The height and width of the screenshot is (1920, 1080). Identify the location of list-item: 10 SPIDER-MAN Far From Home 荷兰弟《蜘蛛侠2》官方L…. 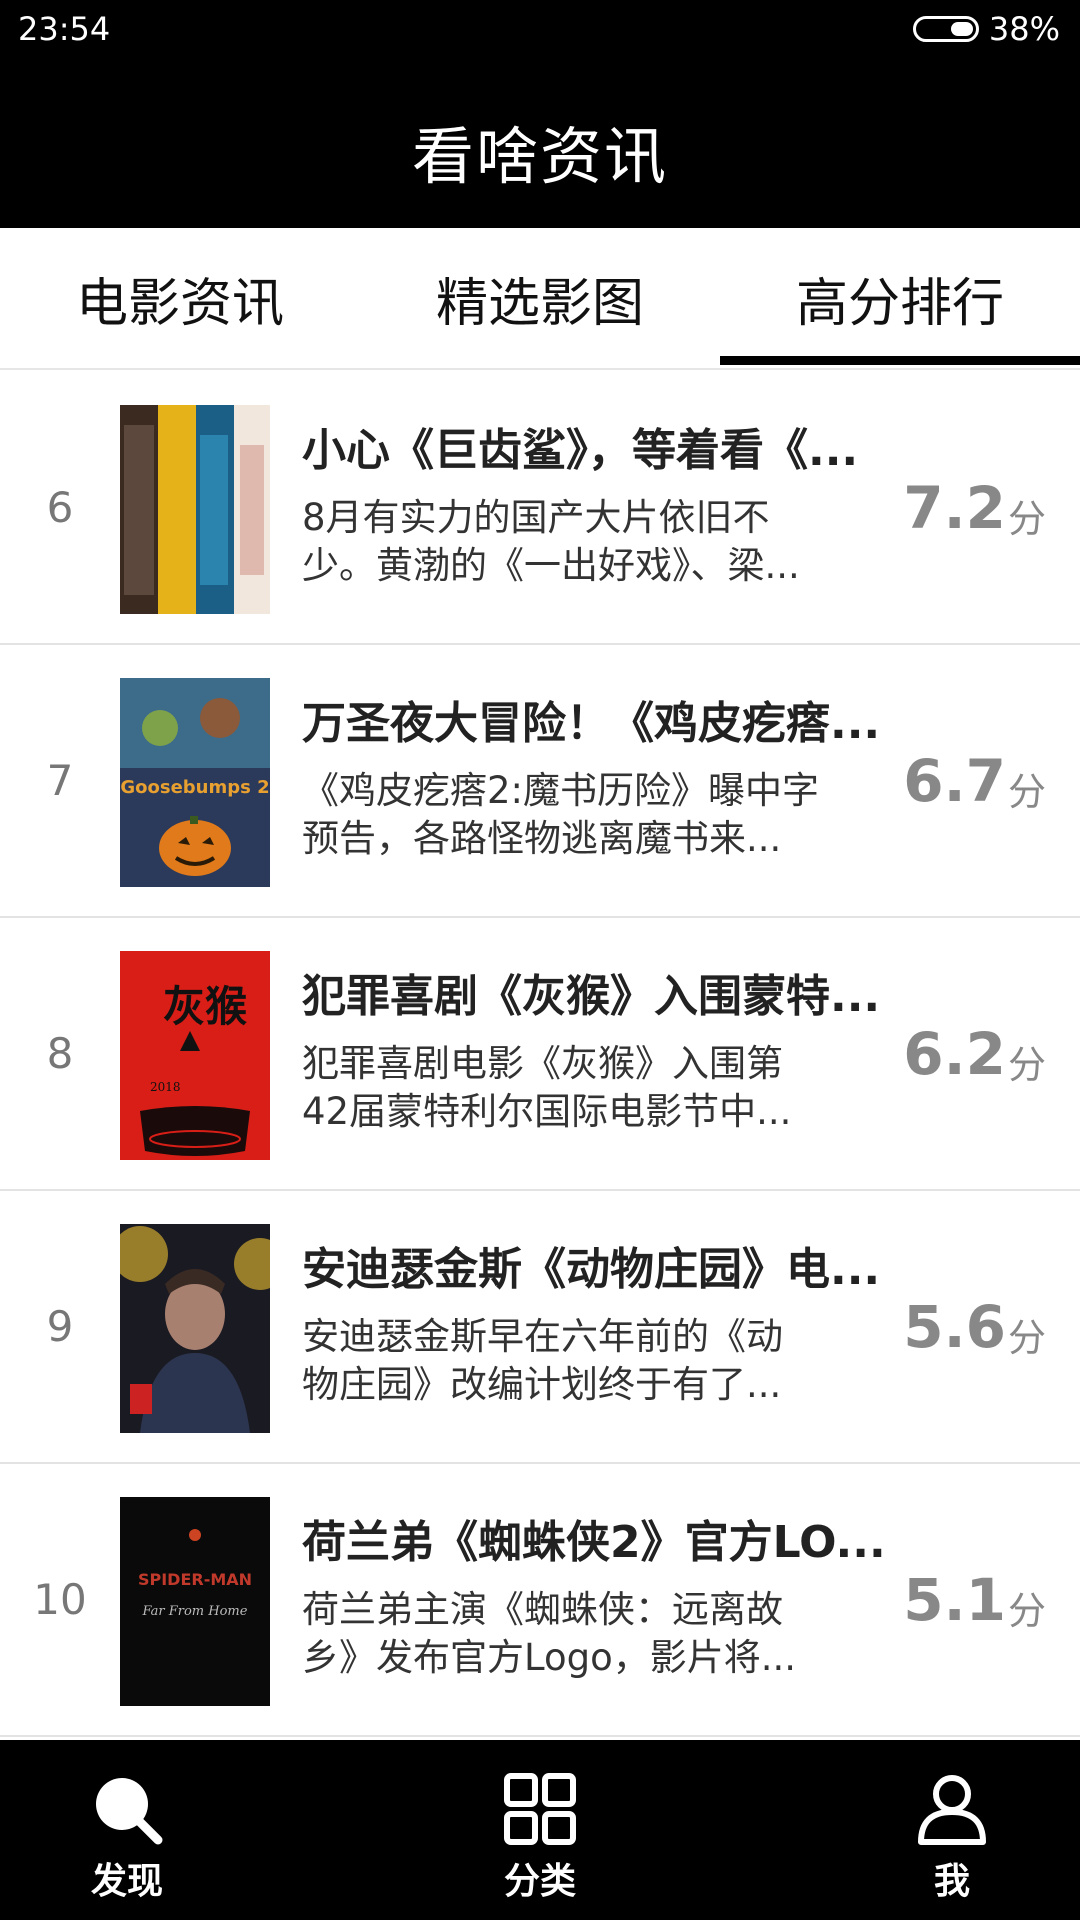
(540, 1600).